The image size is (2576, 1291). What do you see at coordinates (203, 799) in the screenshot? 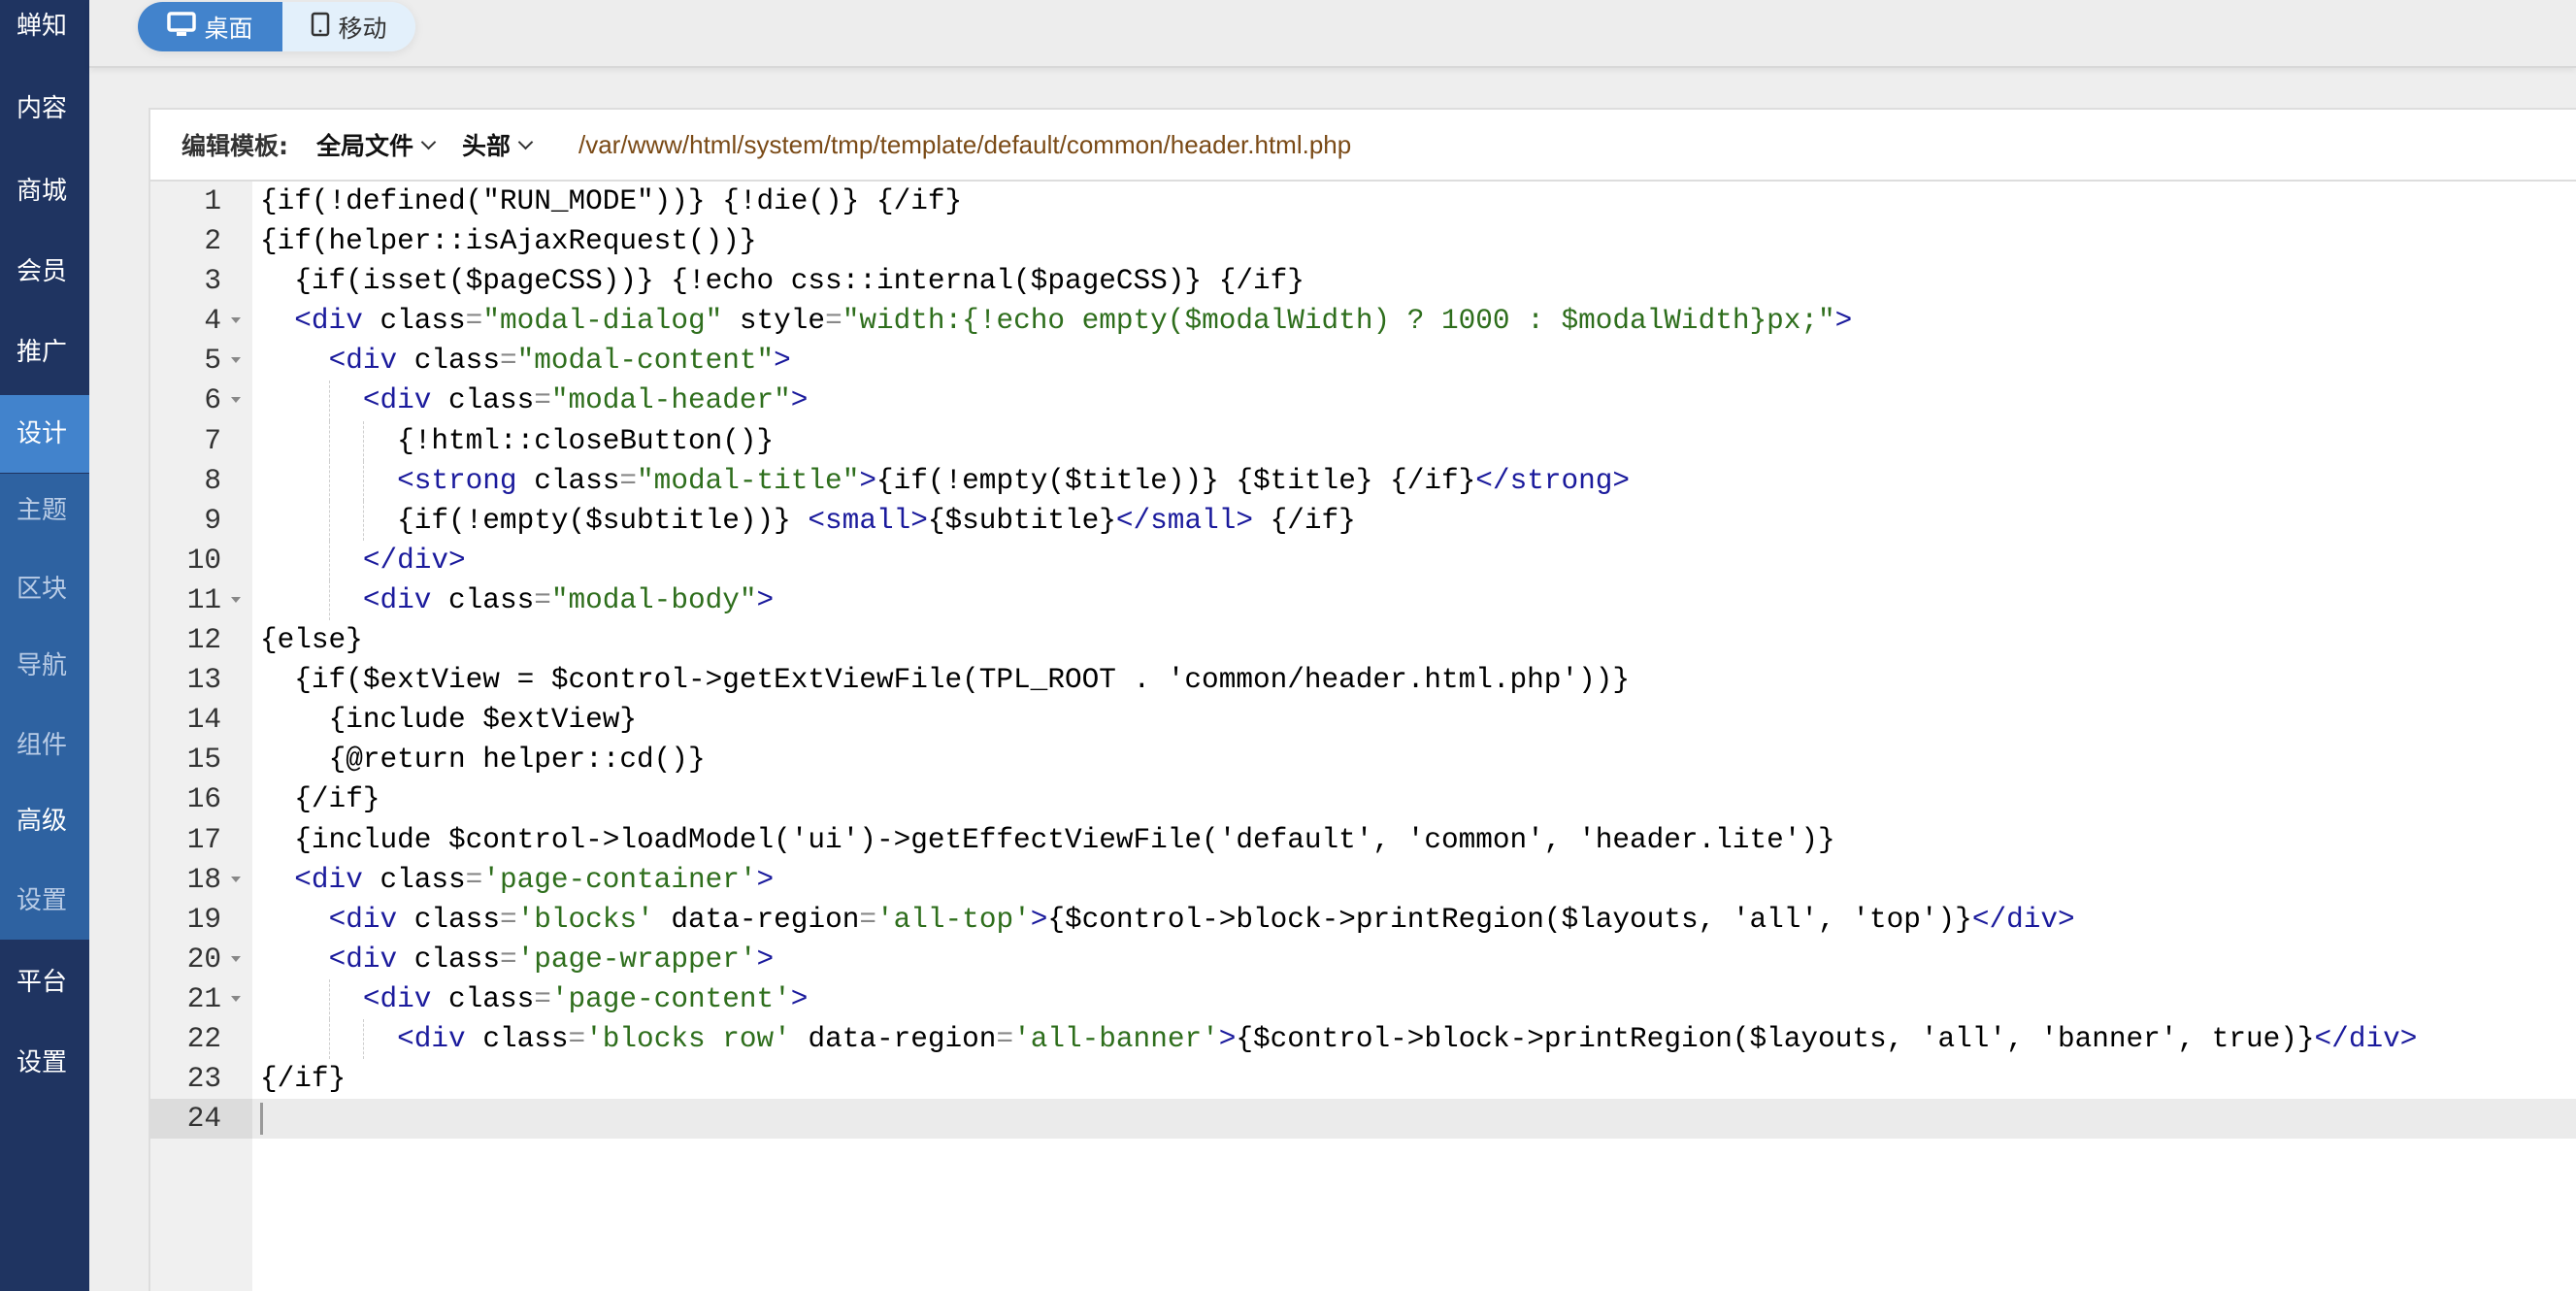
I see `line-number: 16` at bounding box center [203, 799].